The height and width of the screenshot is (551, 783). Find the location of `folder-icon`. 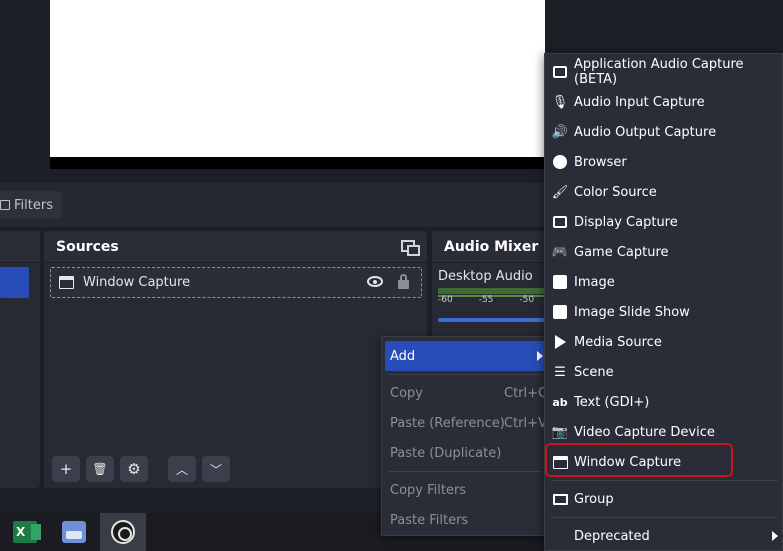

folder-icon is located at coordinates (560, 499).